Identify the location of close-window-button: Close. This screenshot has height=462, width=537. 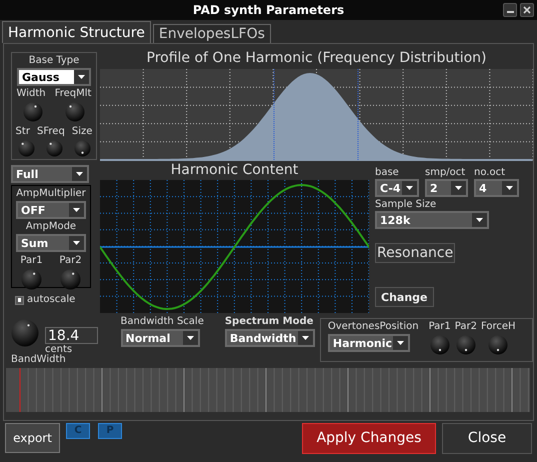
(487, 438).